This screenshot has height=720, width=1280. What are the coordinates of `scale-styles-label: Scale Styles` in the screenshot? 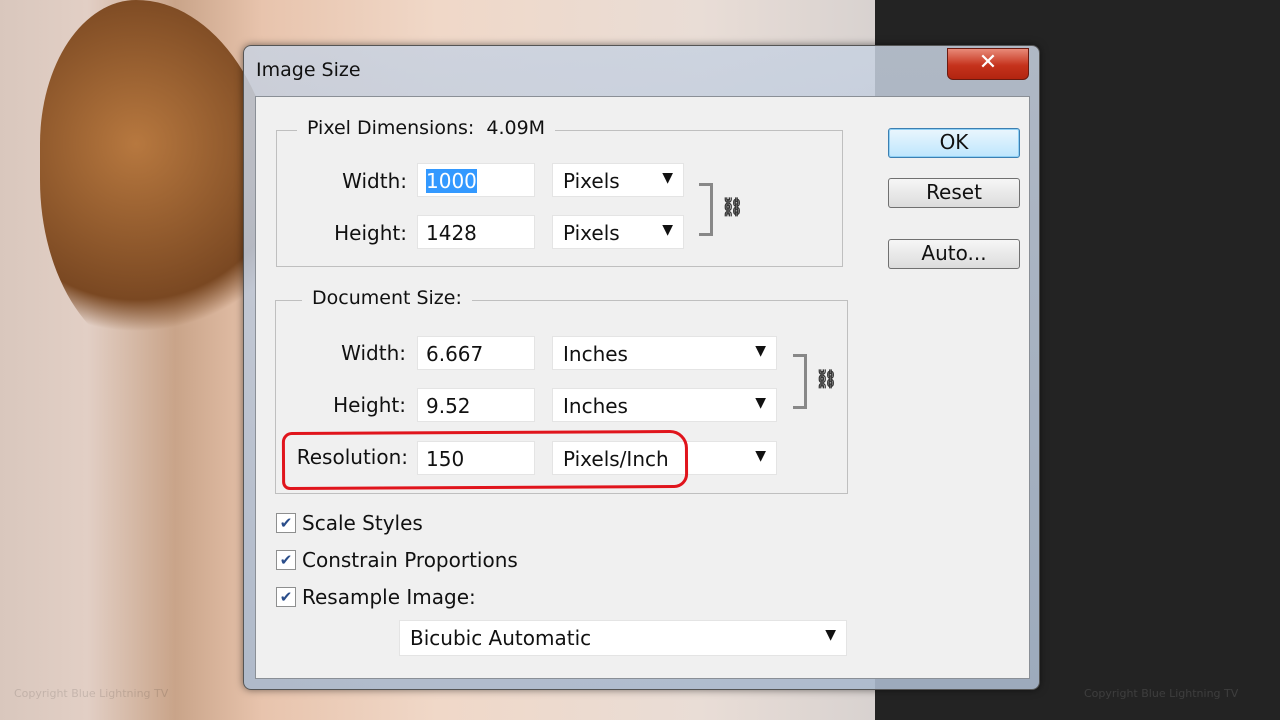 It's located at (362, 523).